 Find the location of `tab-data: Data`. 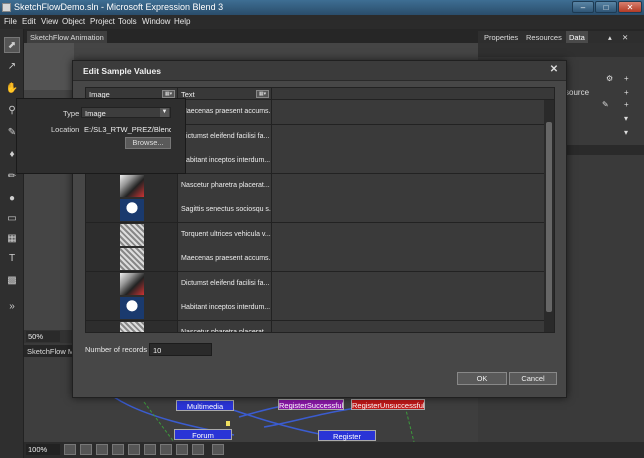

tab-data: Data is located at coordinates (577, 37).